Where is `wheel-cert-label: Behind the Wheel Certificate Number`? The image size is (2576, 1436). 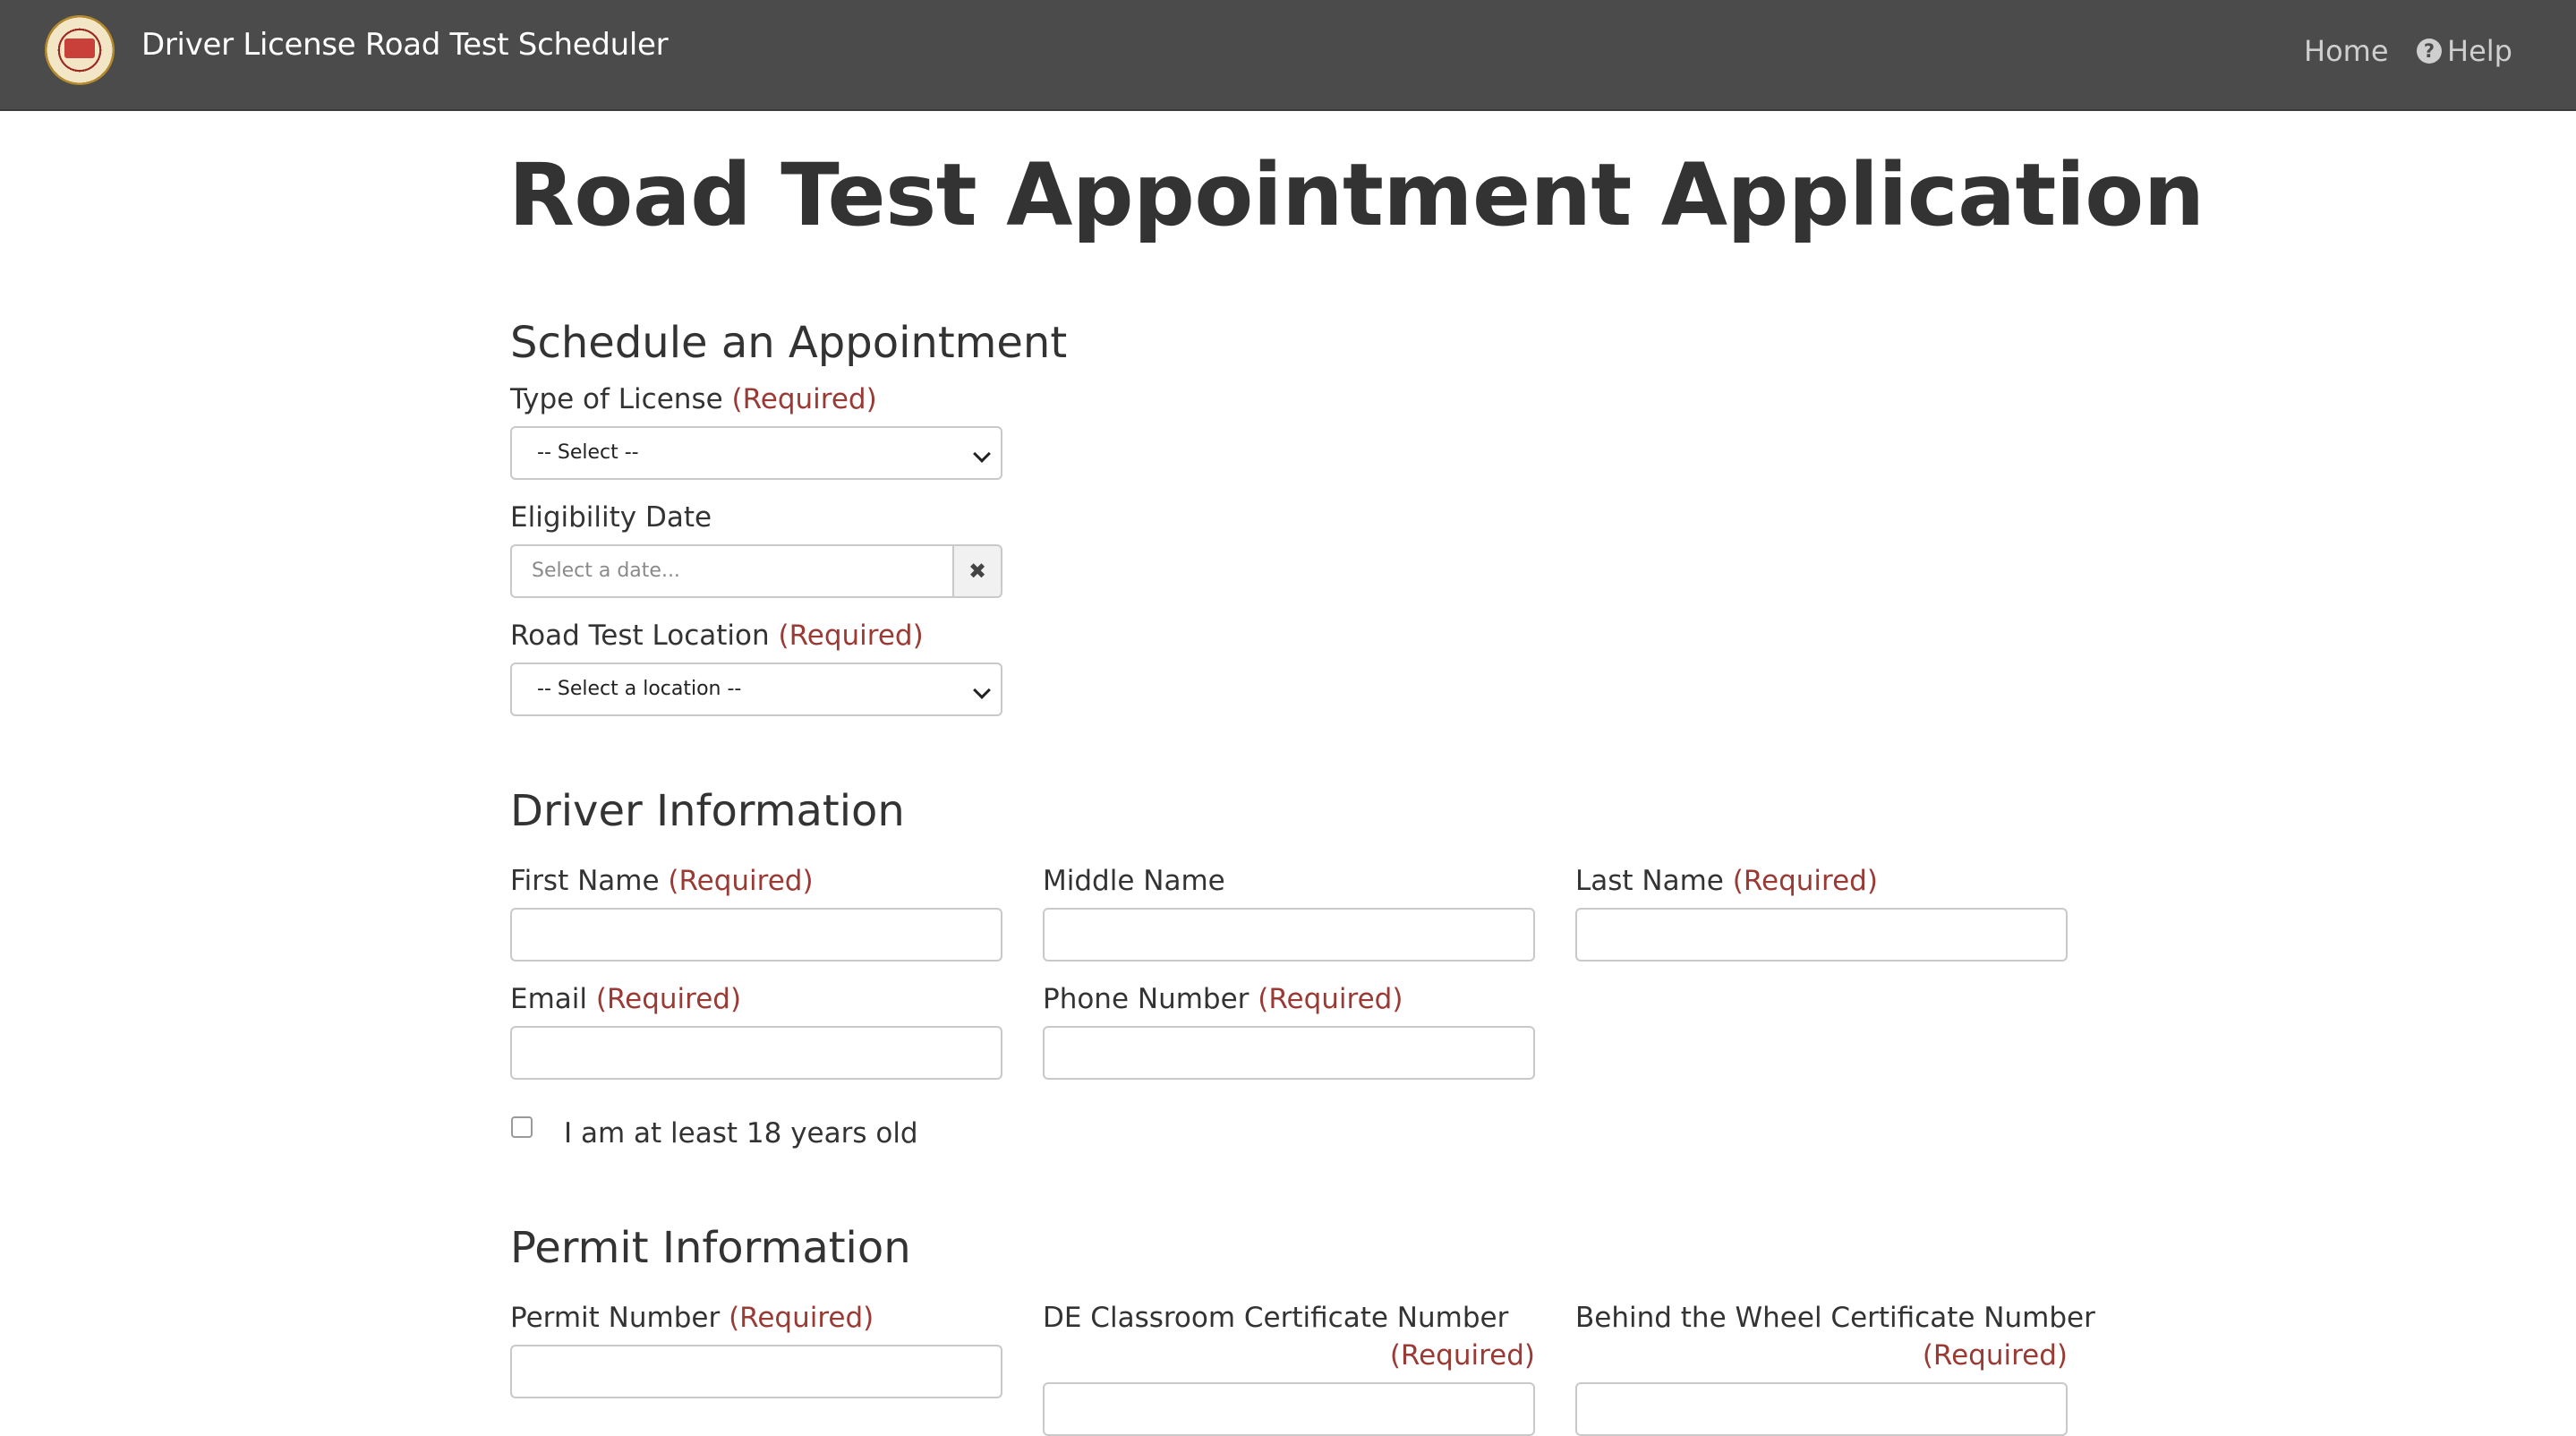
wheel-cert-label: Behind the Wheel Certificate Number is located at coordinates (1835, 1318).